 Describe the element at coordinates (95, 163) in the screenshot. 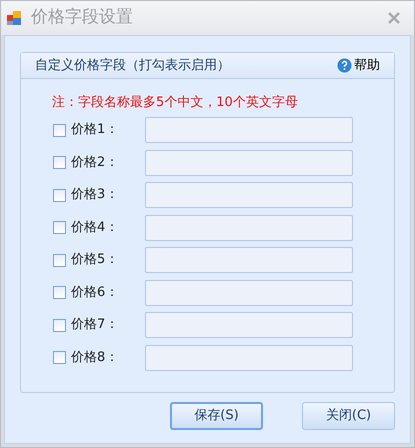

I see `field-label: 价格2：` at that location.